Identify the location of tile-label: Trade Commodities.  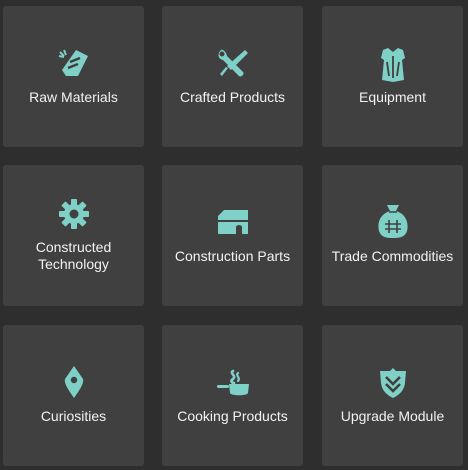
(392, 256).